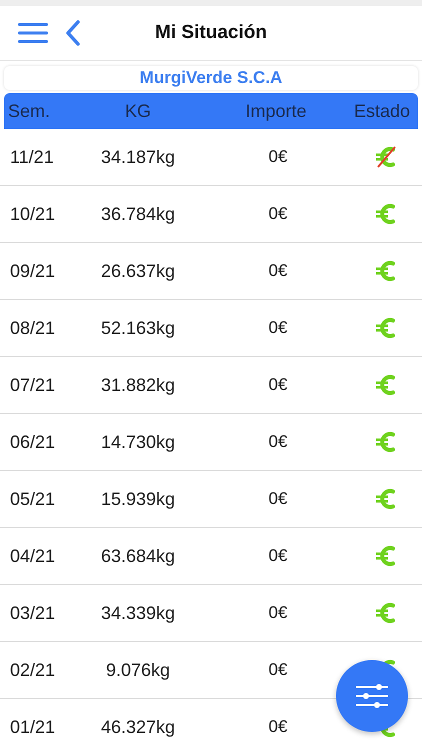  I want to click on weight-cell: 15.939kg, so click(138, 499).